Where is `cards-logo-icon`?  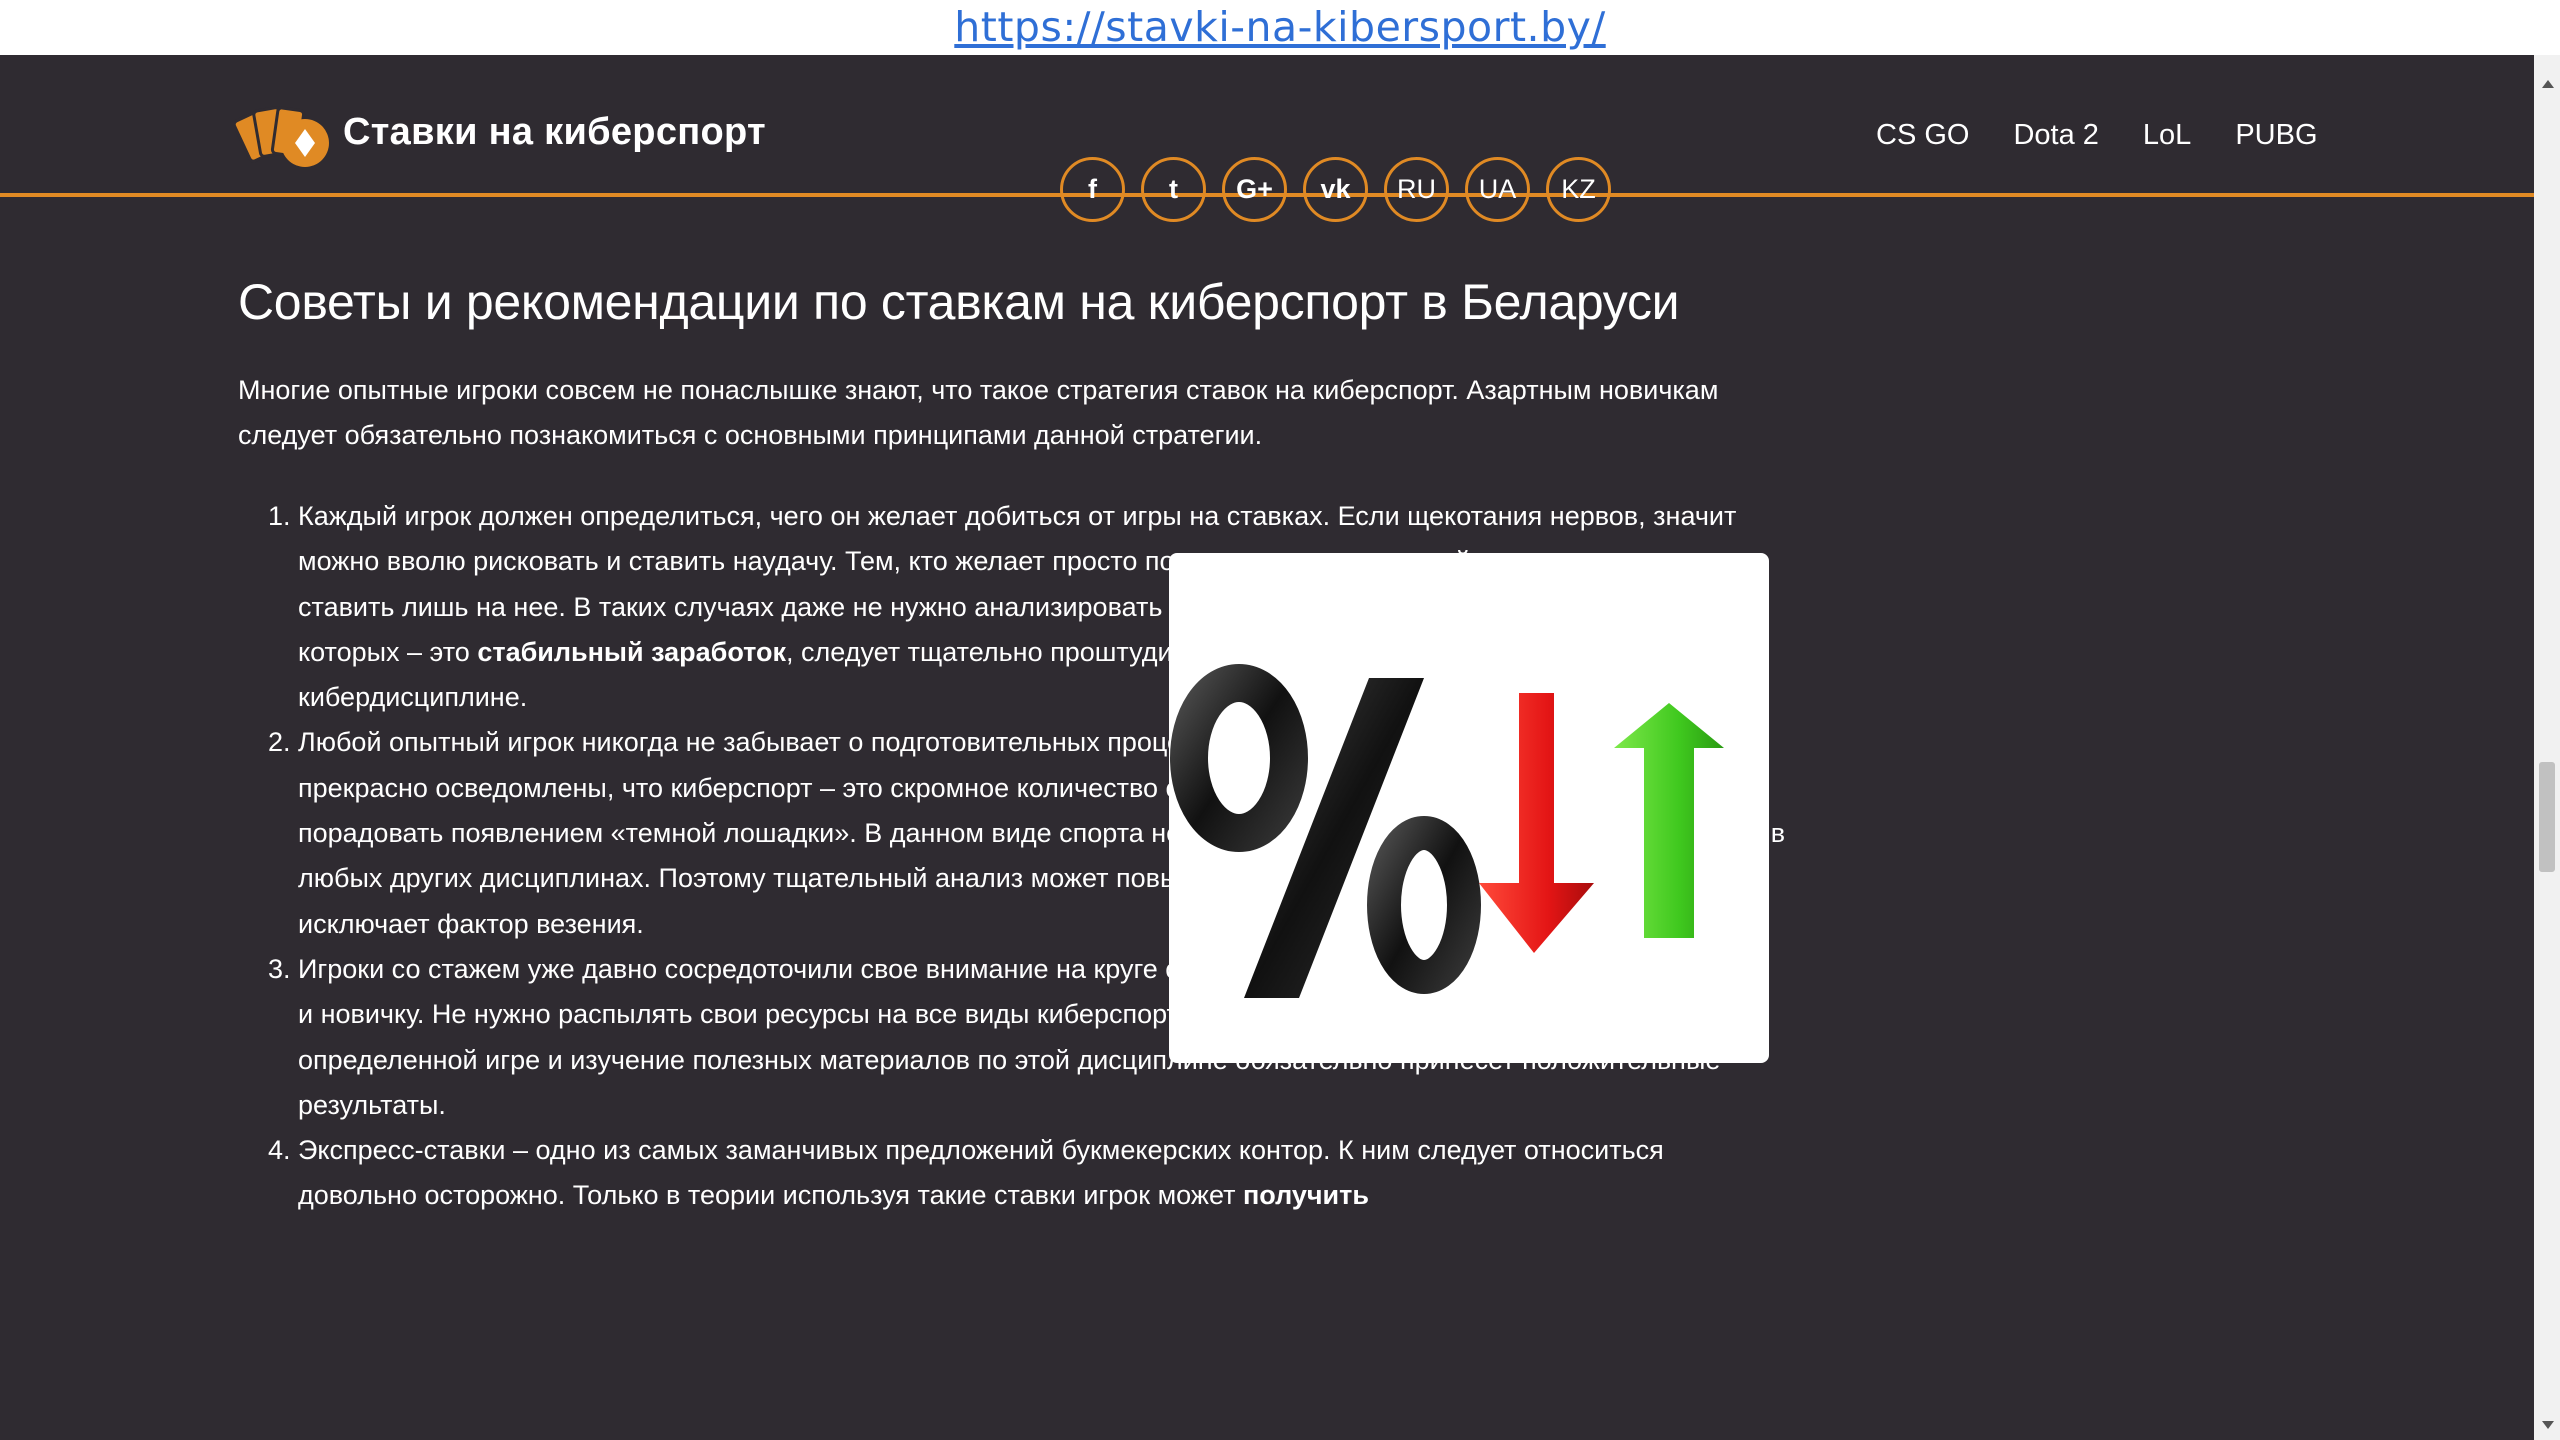 cards-logo-icon is located at coordinates (282, 137).